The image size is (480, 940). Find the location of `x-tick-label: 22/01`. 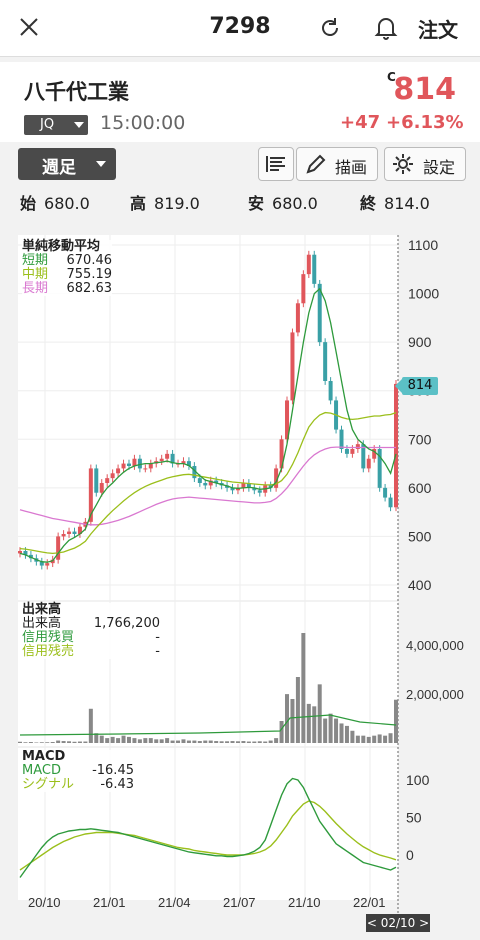

x-tick-label: 22/01 is located at coordinates (369, 902).